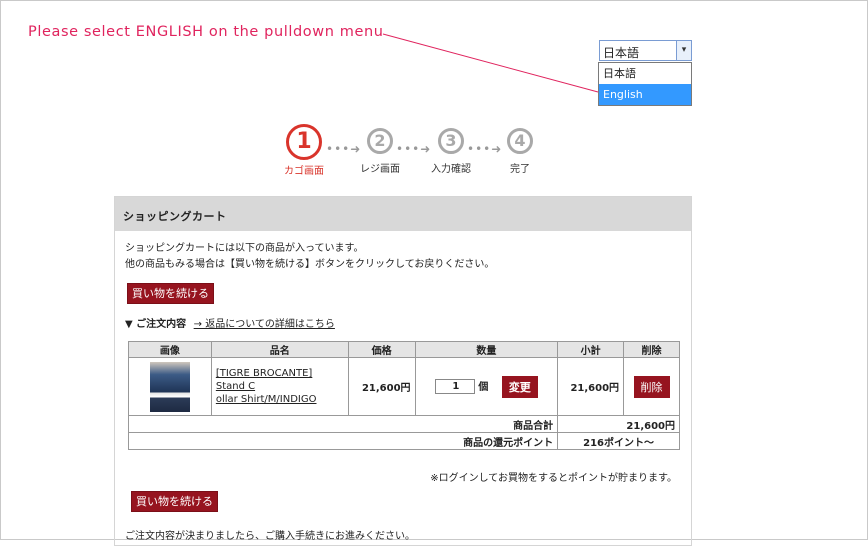 The image size is (868, 546). Describe the element at coordinates (520, 141) in the screenshot. I see `step-number: 4` at that location.